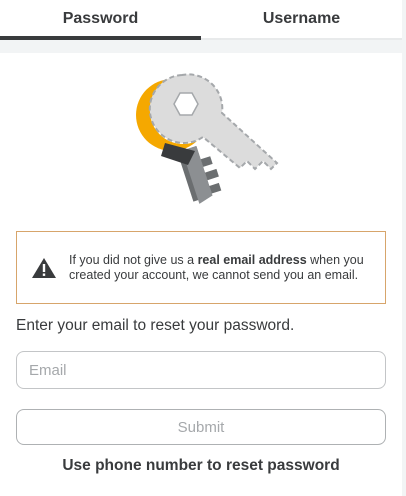 The height and width of the screenshot is (496, 406). I want to click on alert-emphasis: real email address, so click(252, 259).